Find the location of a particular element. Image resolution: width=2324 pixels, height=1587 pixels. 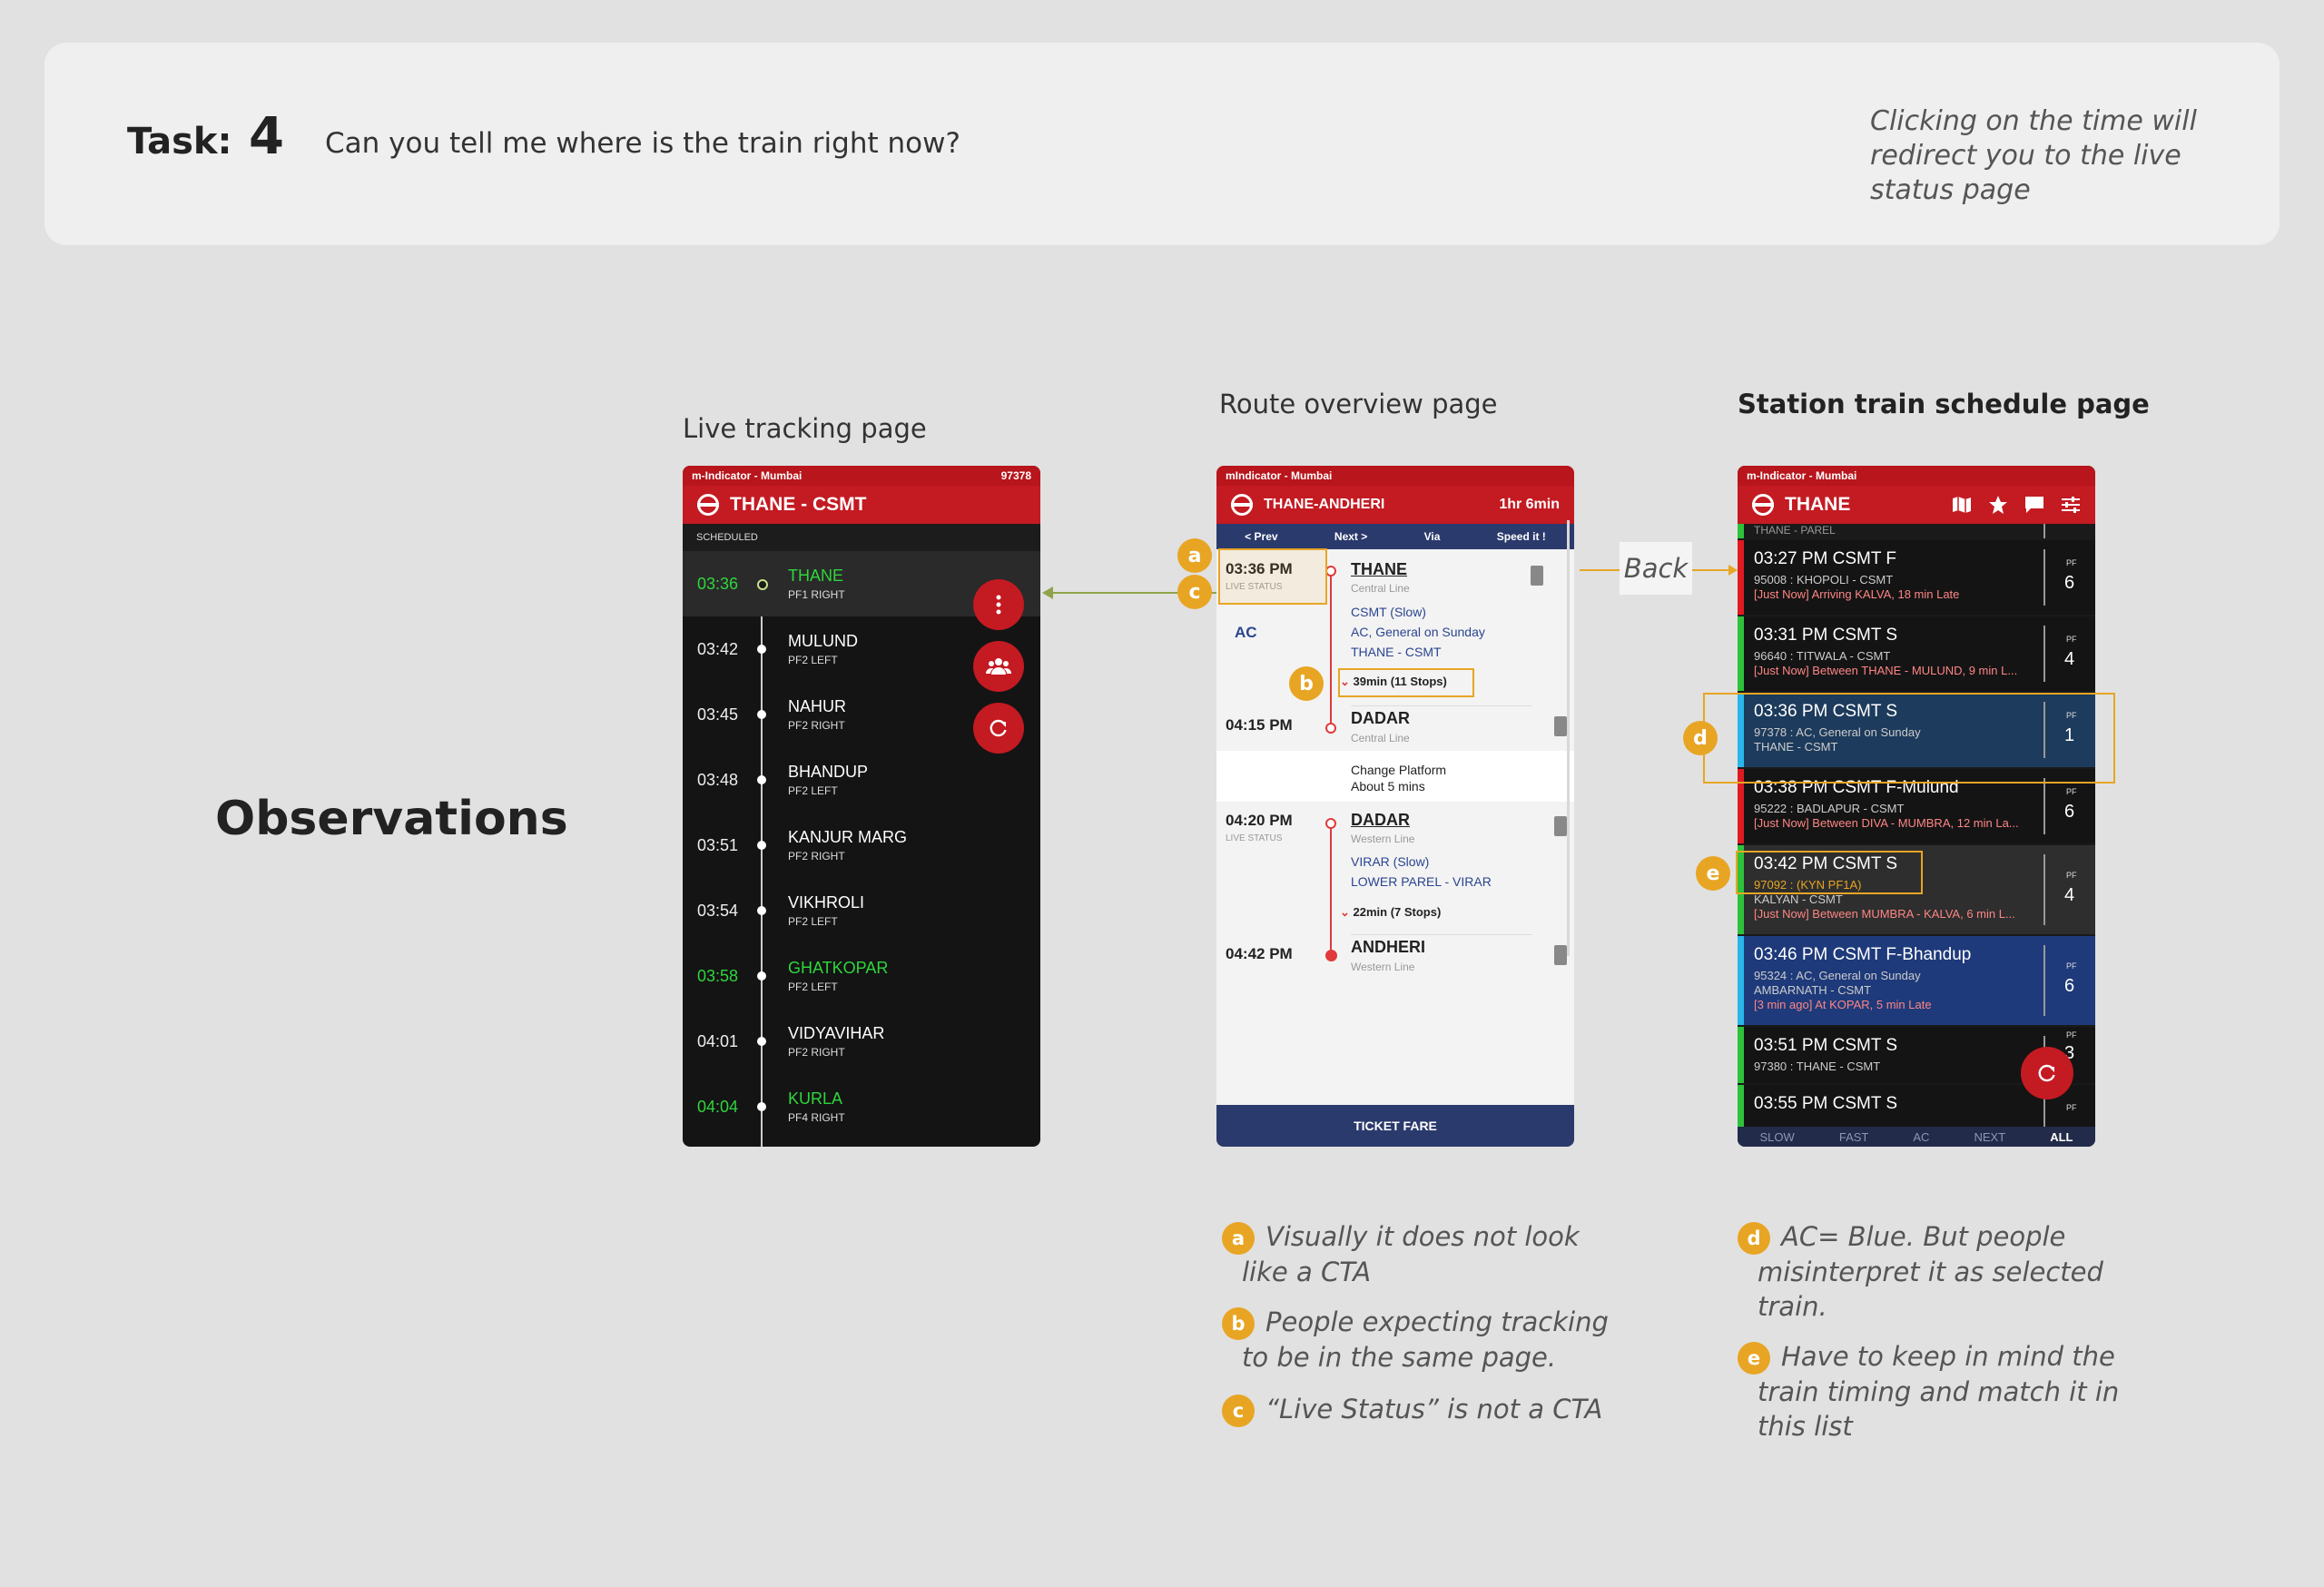

stops-highlight is located at coordinates (1406, 682).